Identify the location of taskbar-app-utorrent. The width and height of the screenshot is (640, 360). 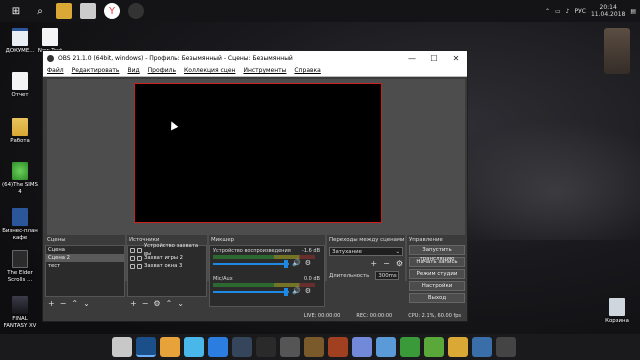
(434, 347).